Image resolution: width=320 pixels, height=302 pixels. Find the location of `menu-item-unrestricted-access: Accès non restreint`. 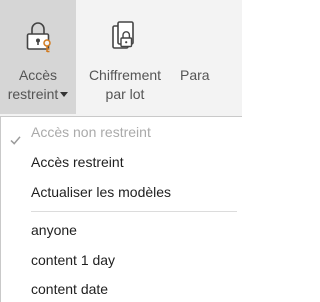

menu-item-unrestricted-access: Accès non restreint is located at coordinates (121, 132).